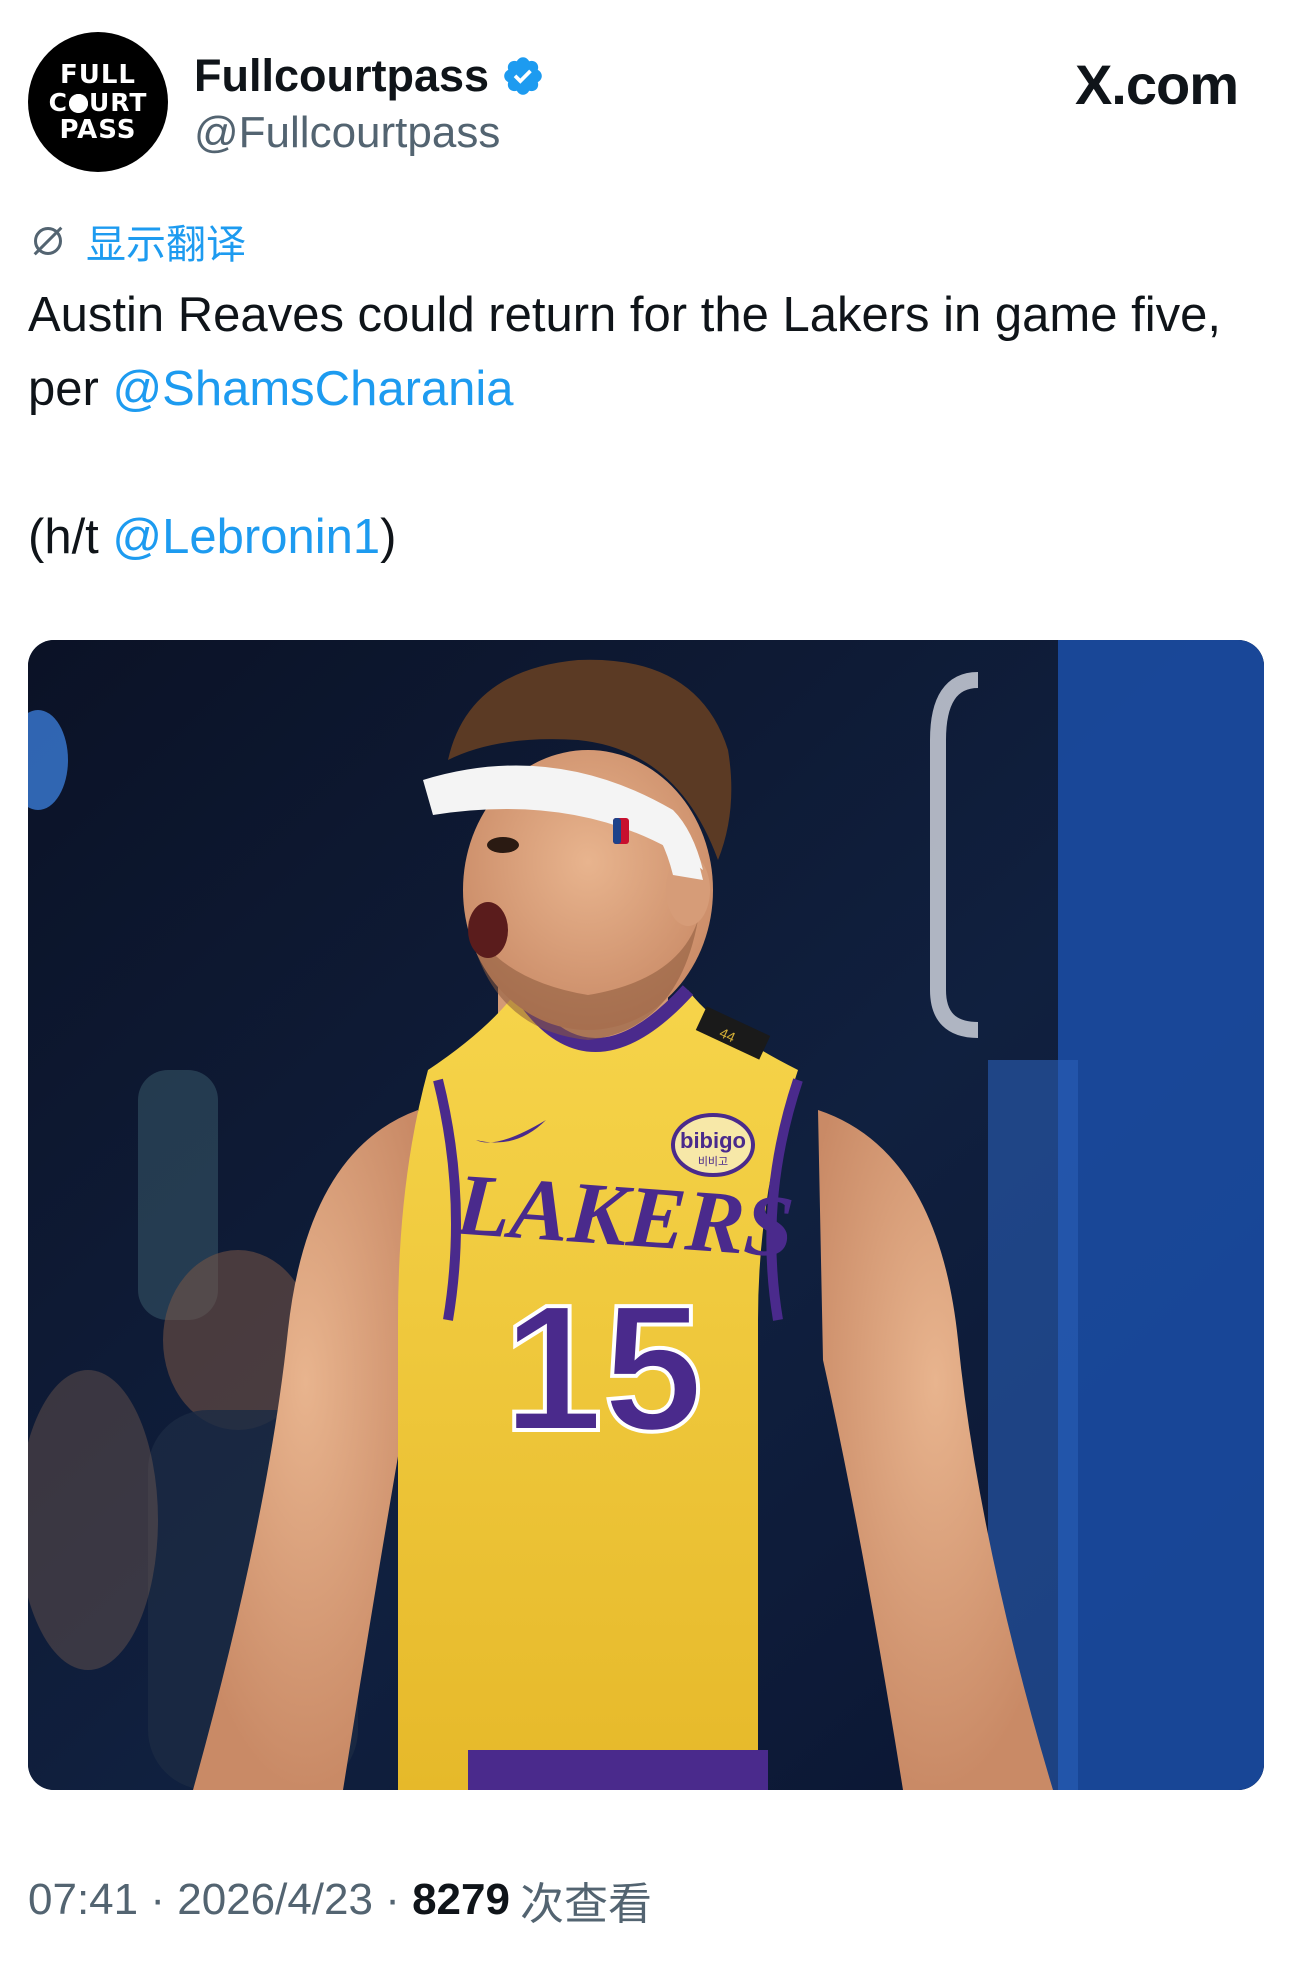  I want to click on basketball-icon, so click(78, 103).